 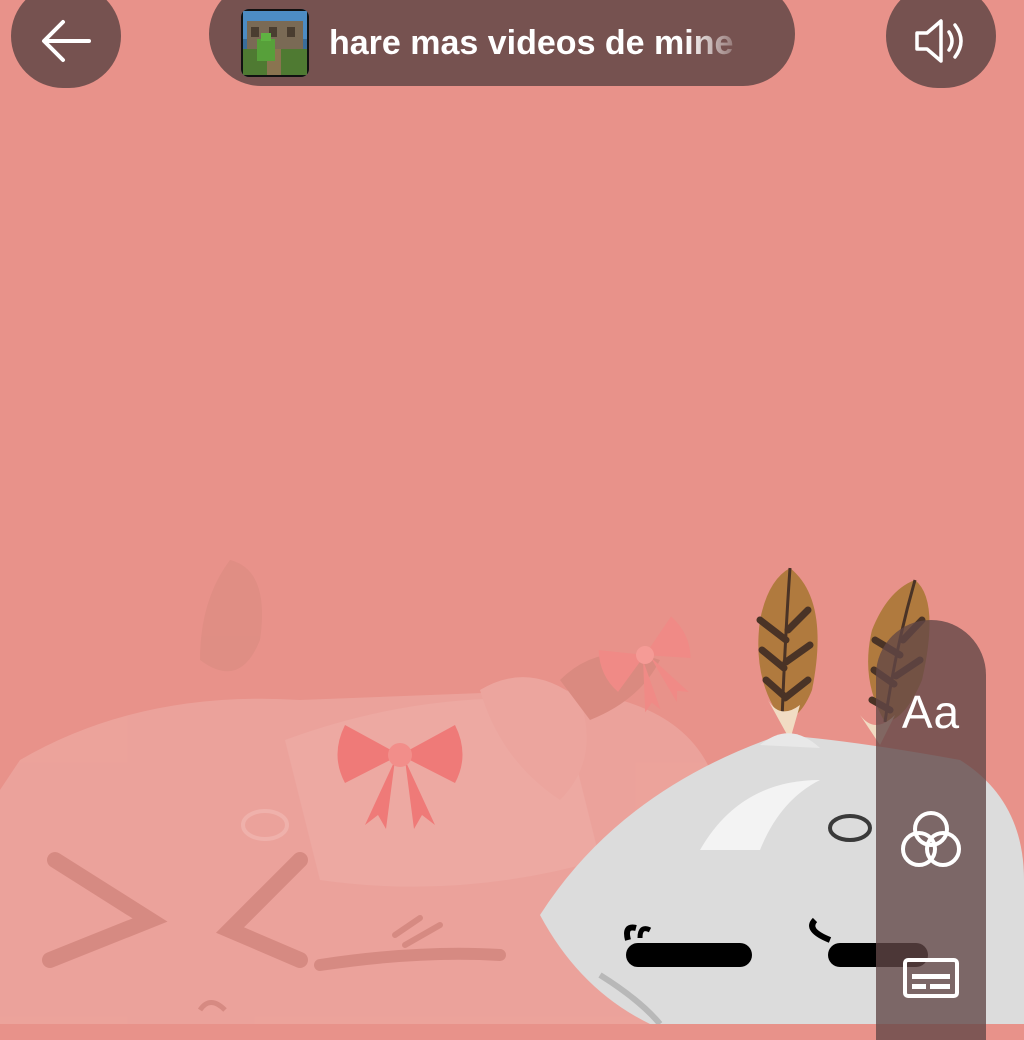 I want to click on video-thumbnail, so click(x=275, y=43).